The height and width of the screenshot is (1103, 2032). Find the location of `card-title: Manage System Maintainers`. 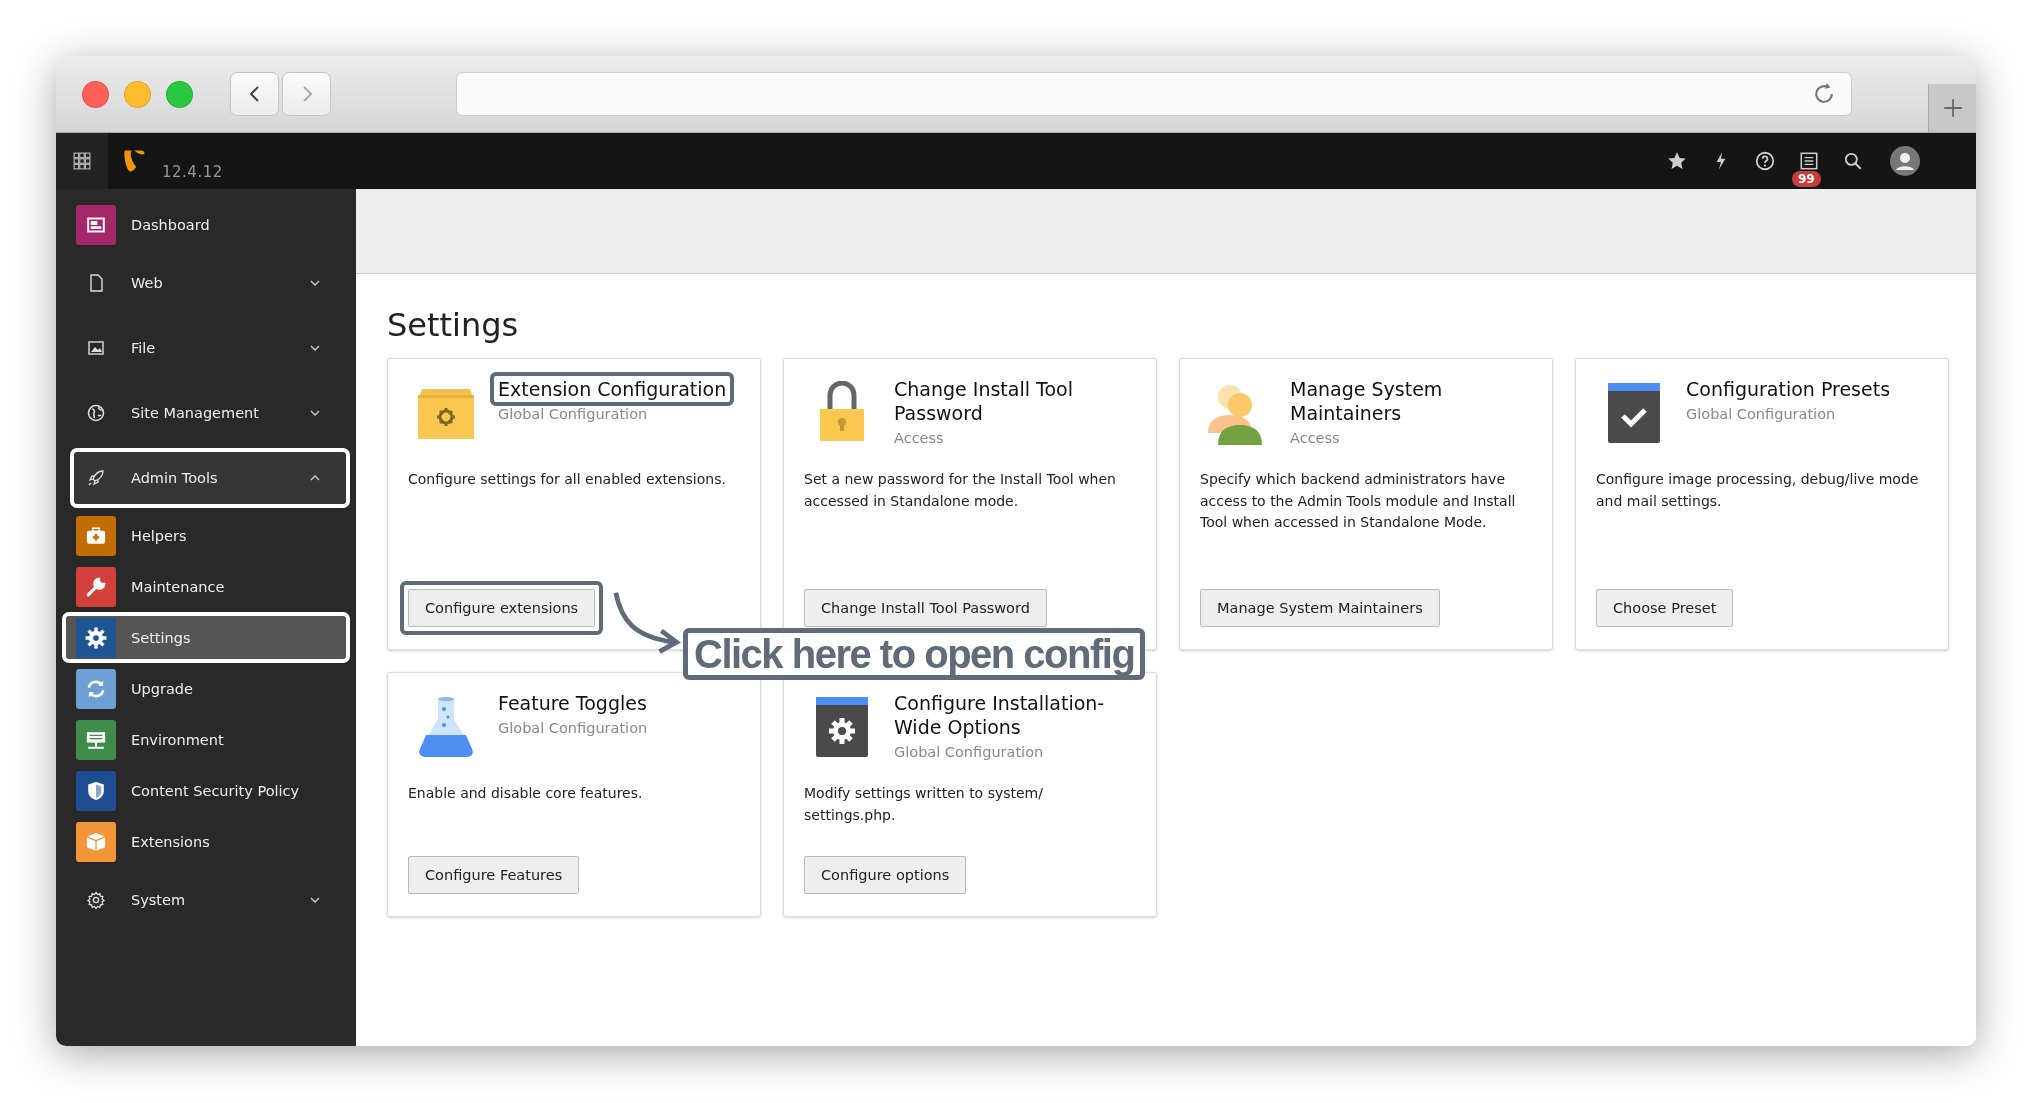

card-title: Manage System Maintainers is located at coordinates (1366, 402).